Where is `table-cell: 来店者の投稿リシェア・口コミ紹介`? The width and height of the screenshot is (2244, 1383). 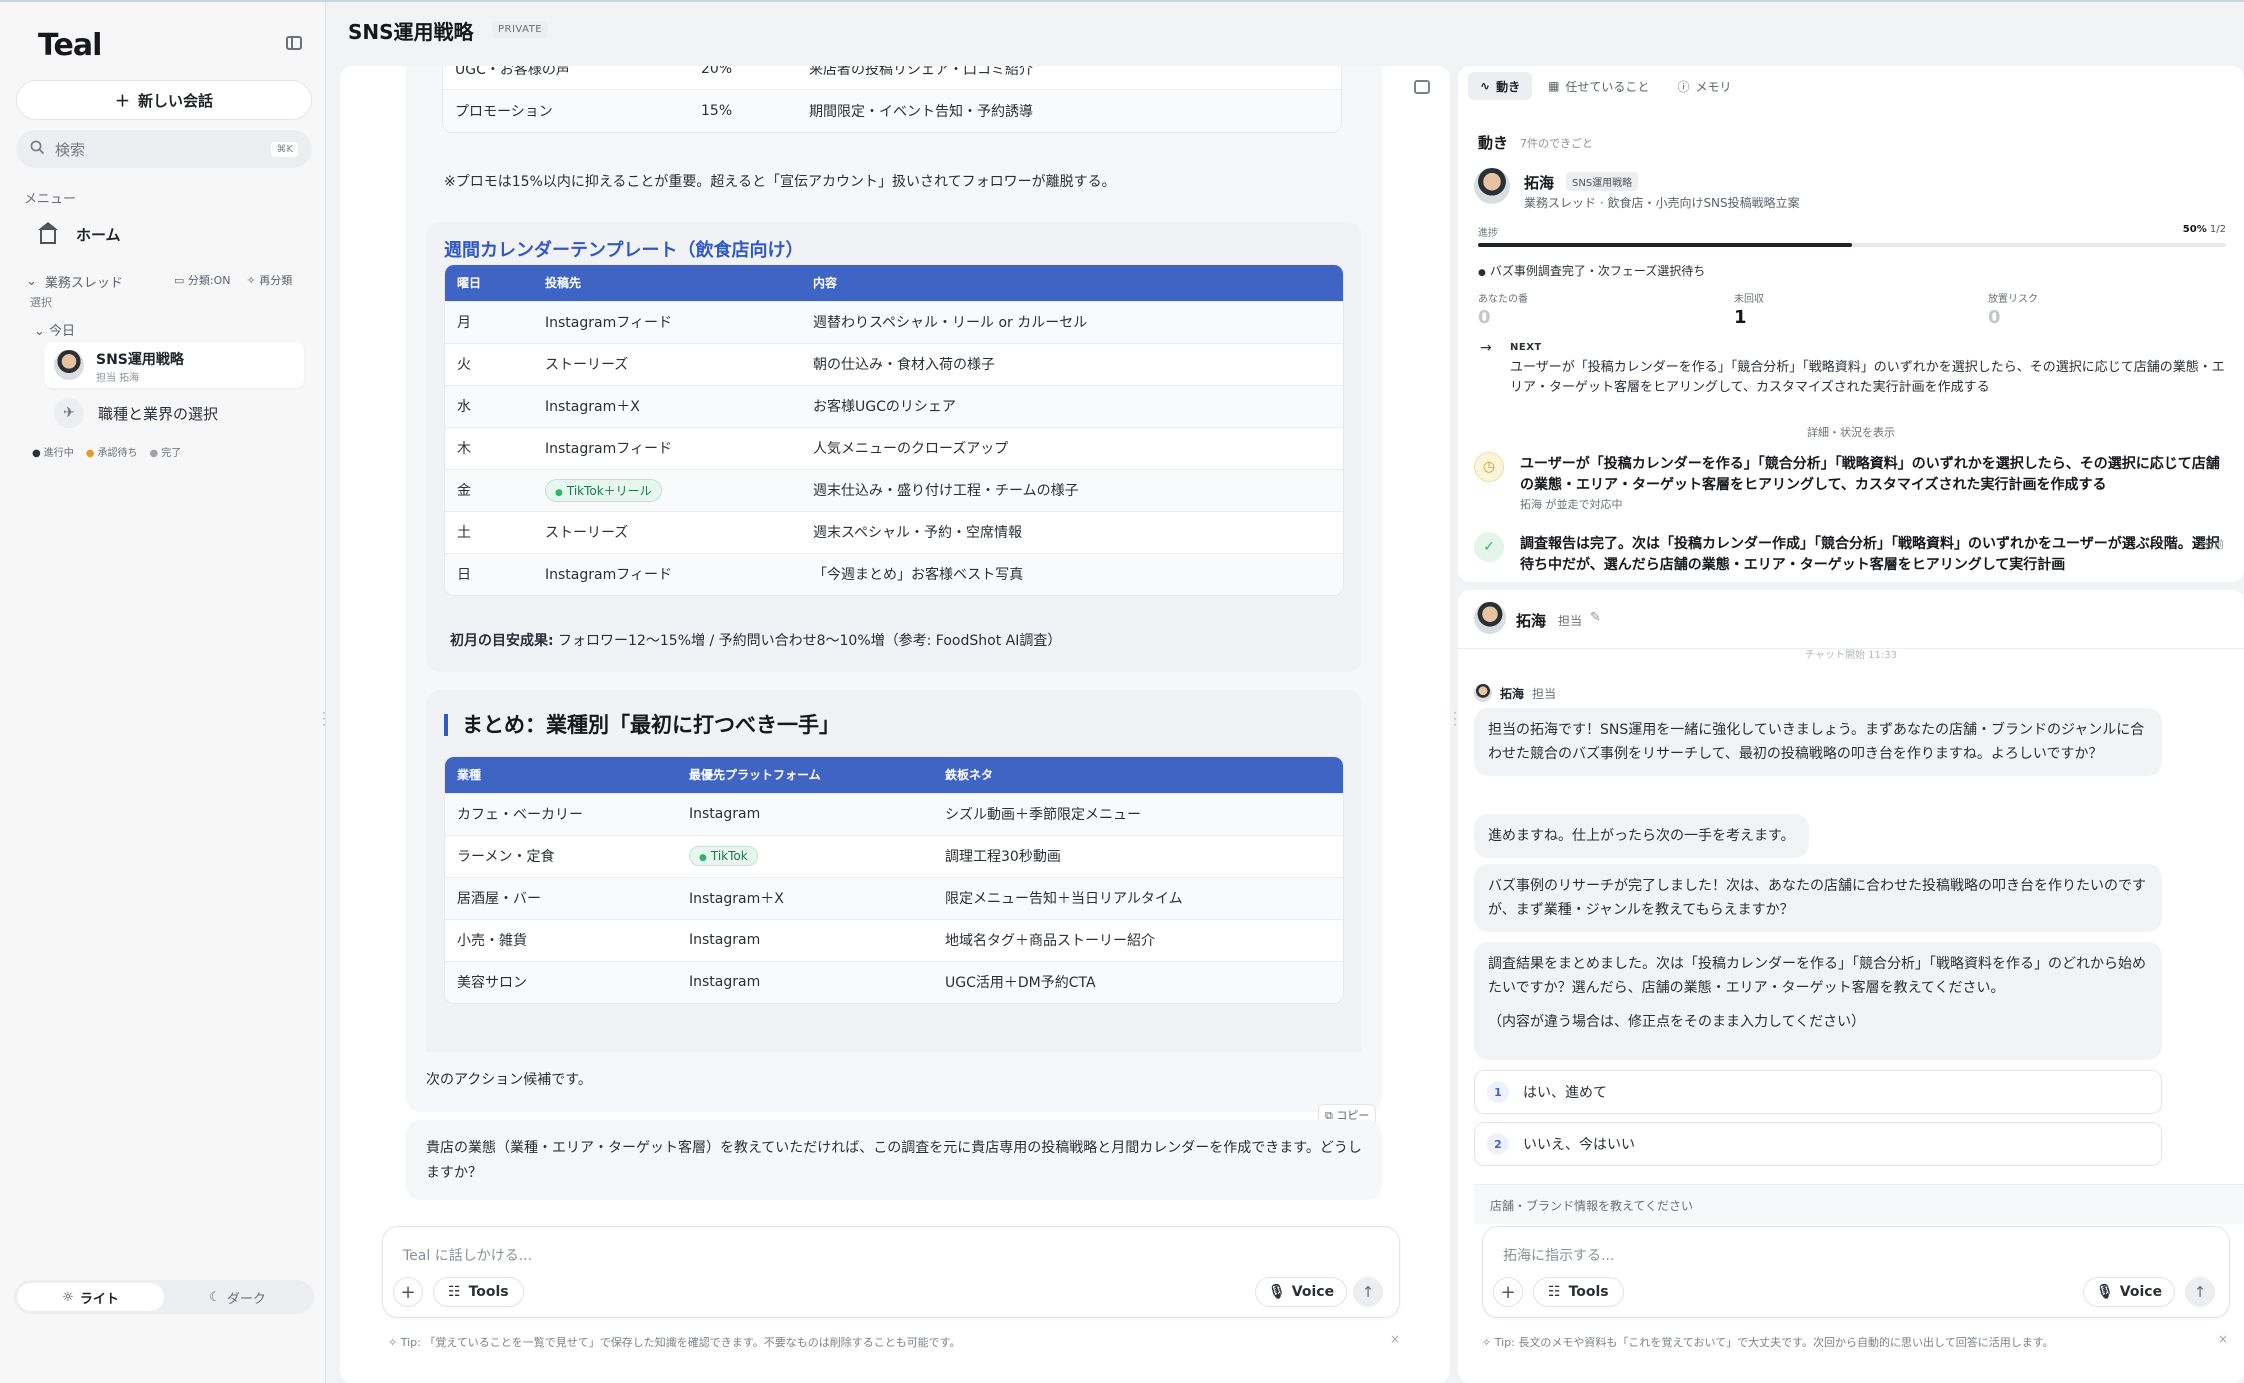
table-cell: 来店者の投稿リシェア・口コミ紹介 is located at coordinates (1069, 78).